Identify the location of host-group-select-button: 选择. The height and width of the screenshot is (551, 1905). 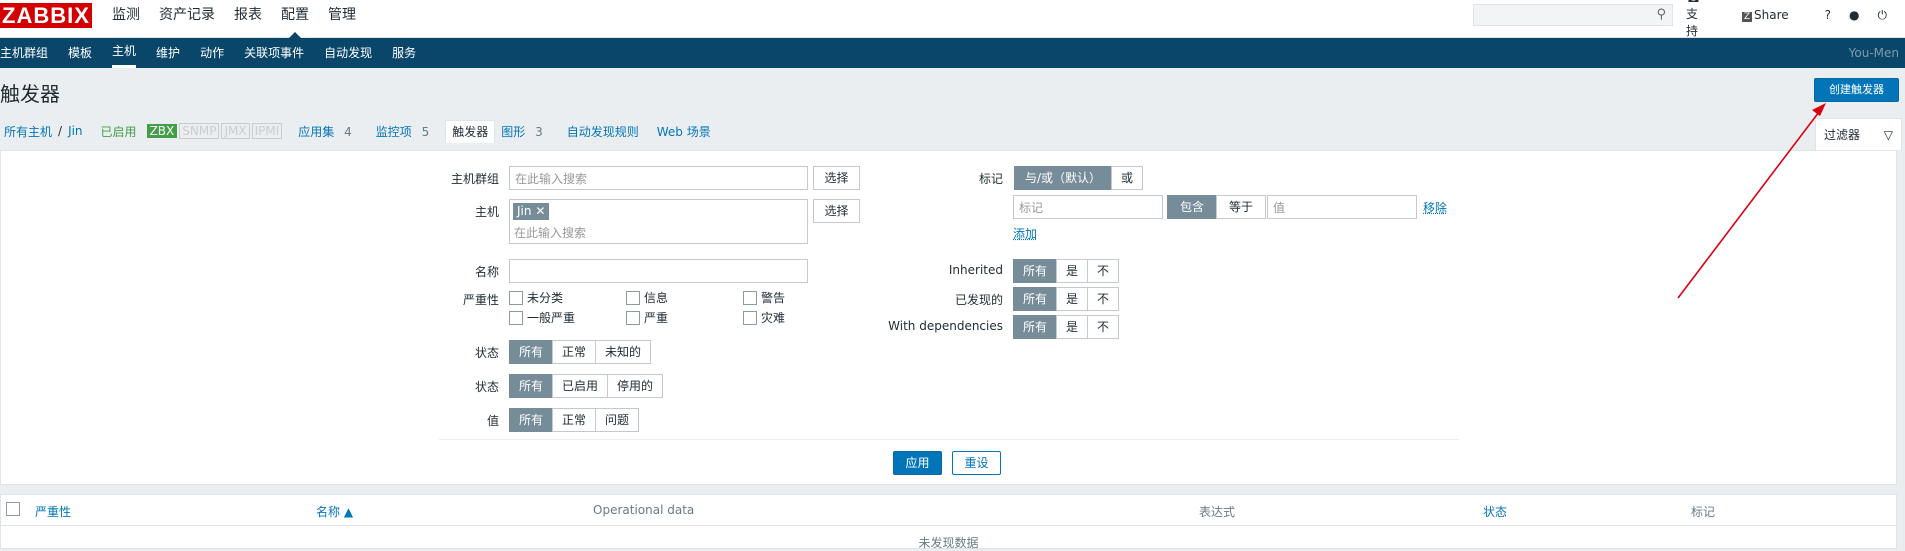
(836, 178).